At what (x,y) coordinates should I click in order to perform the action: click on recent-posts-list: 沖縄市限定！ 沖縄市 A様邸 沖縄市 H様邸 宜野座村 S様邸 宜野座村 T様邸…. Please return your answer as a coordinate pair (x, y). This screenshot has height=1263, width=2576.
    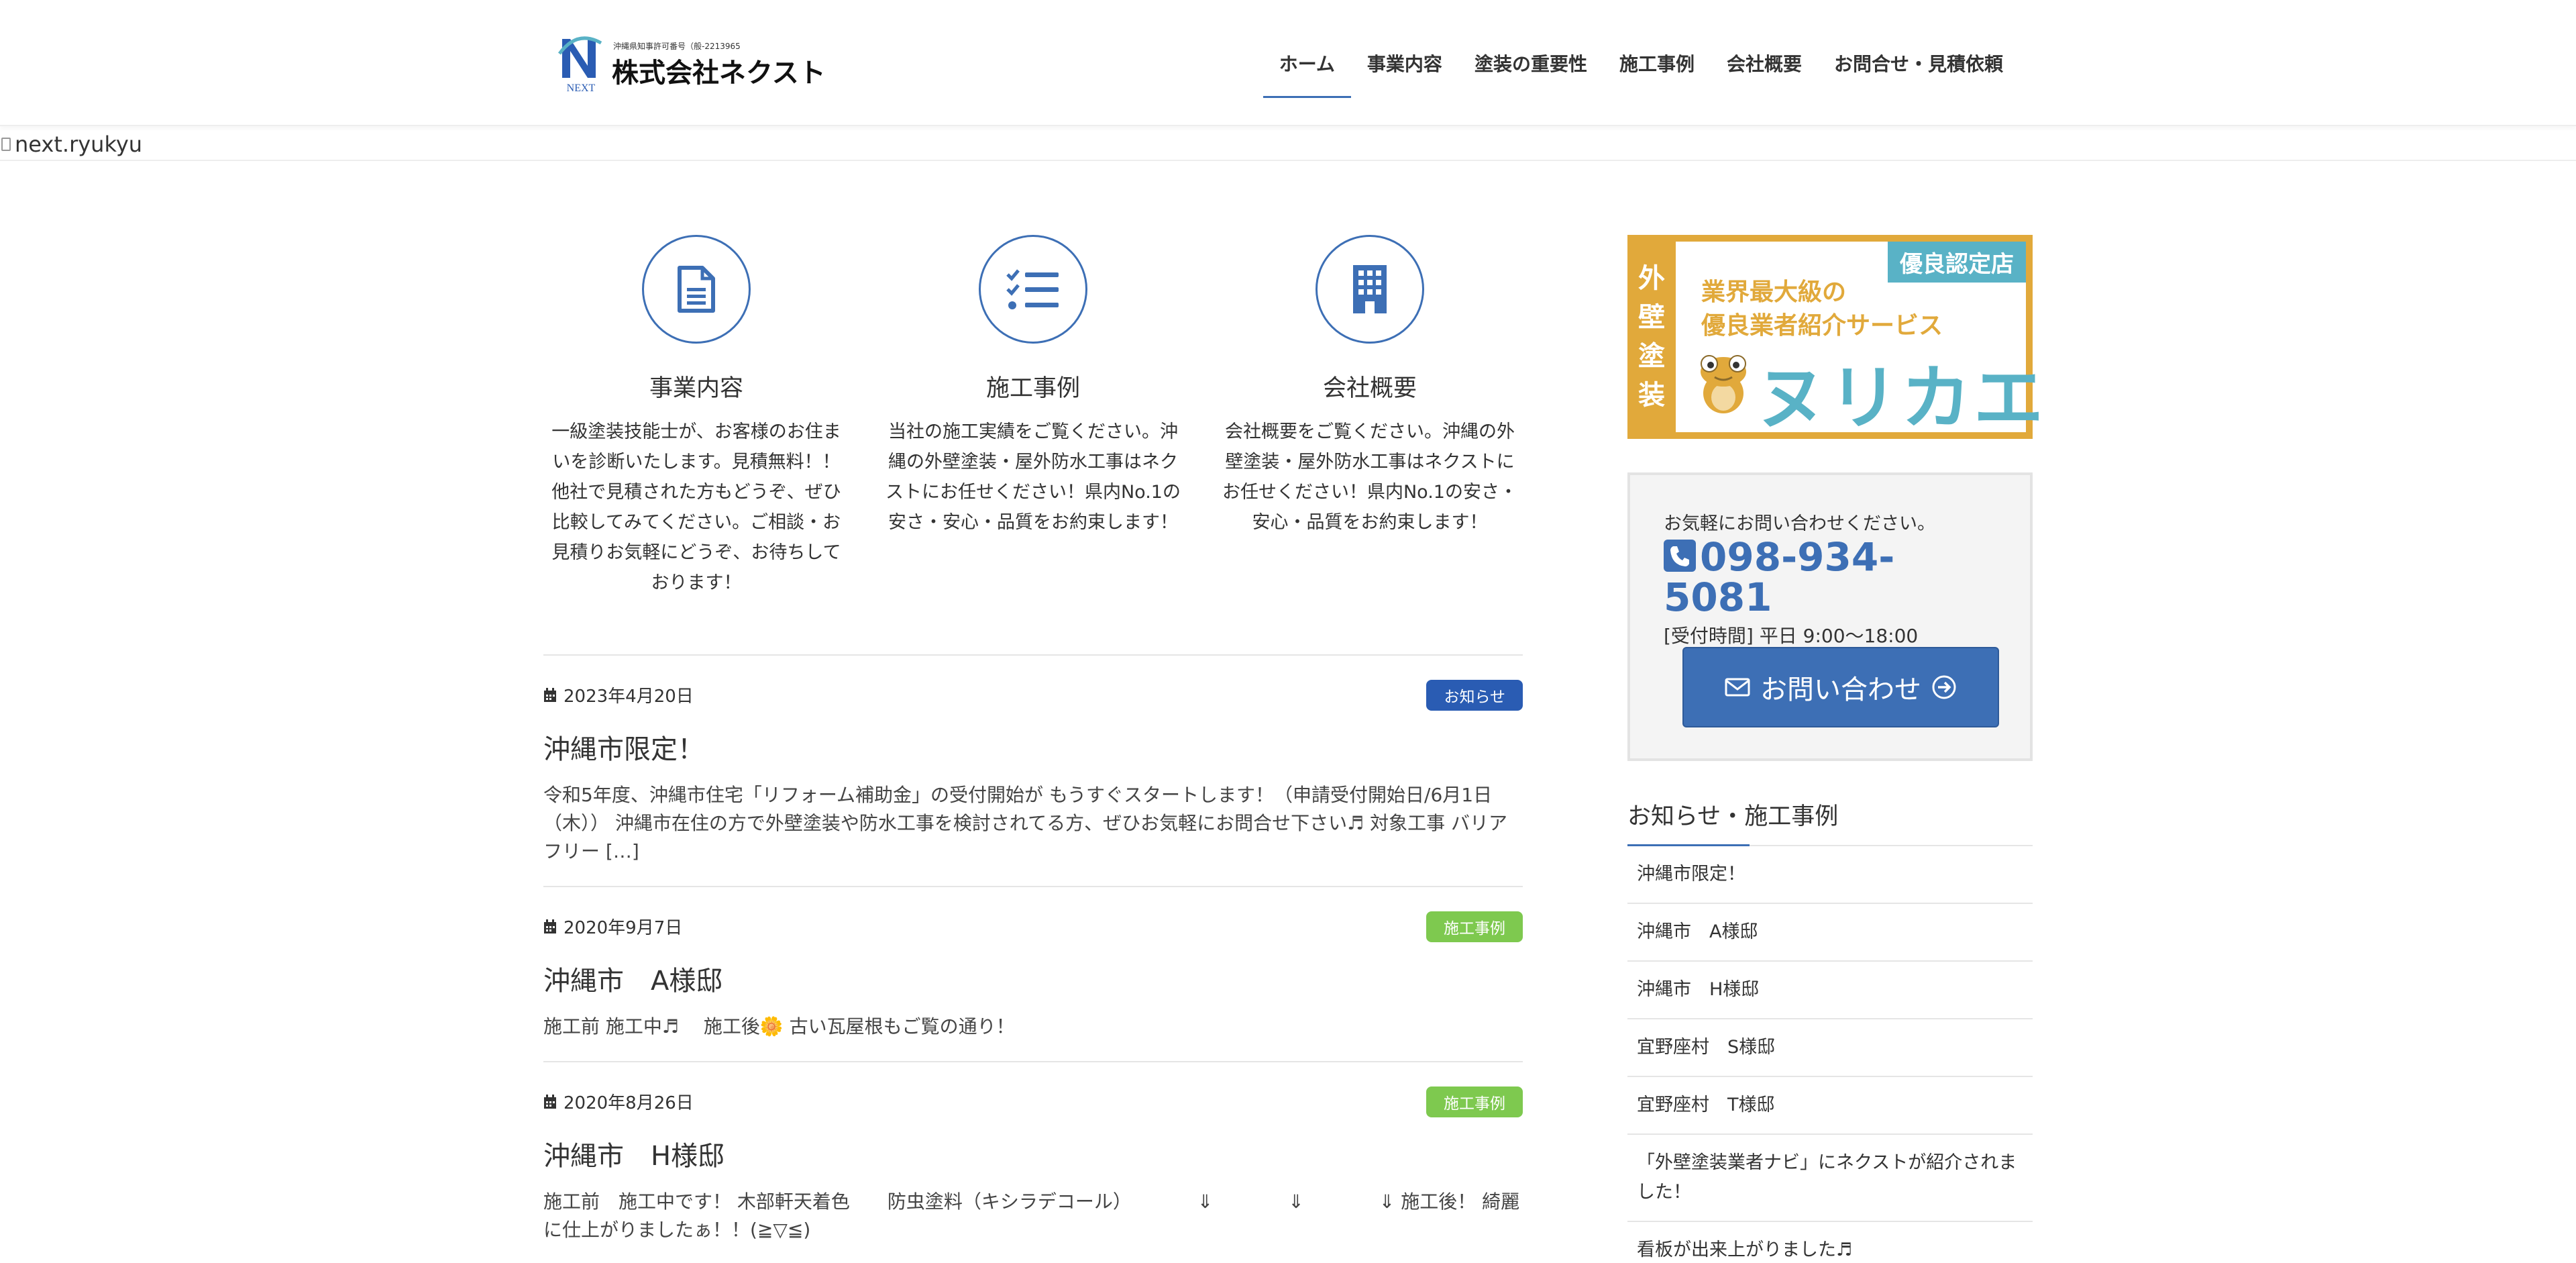
    Looking at the image, I should click on (1830, 1054).